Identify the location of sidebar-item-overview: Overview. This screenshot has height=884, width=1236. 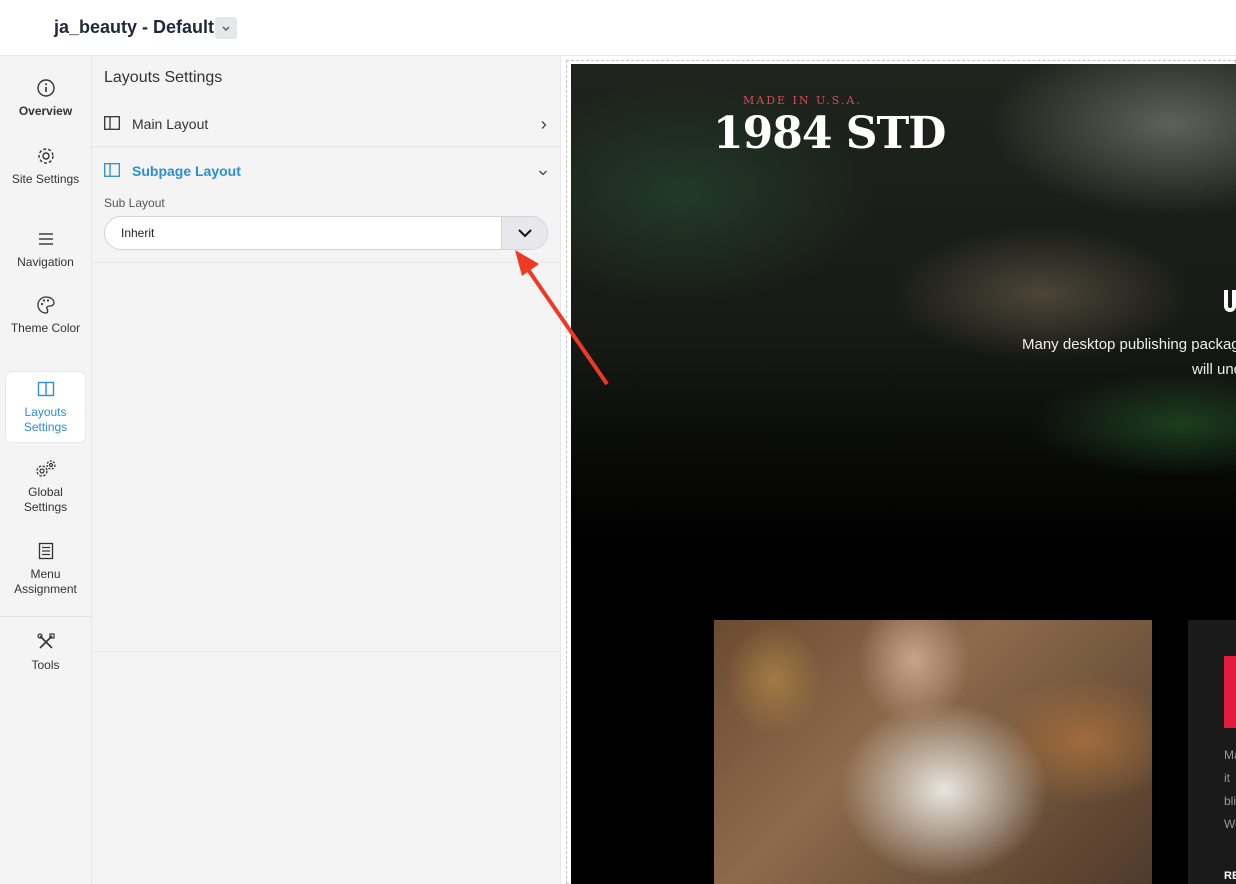
(45, 103).